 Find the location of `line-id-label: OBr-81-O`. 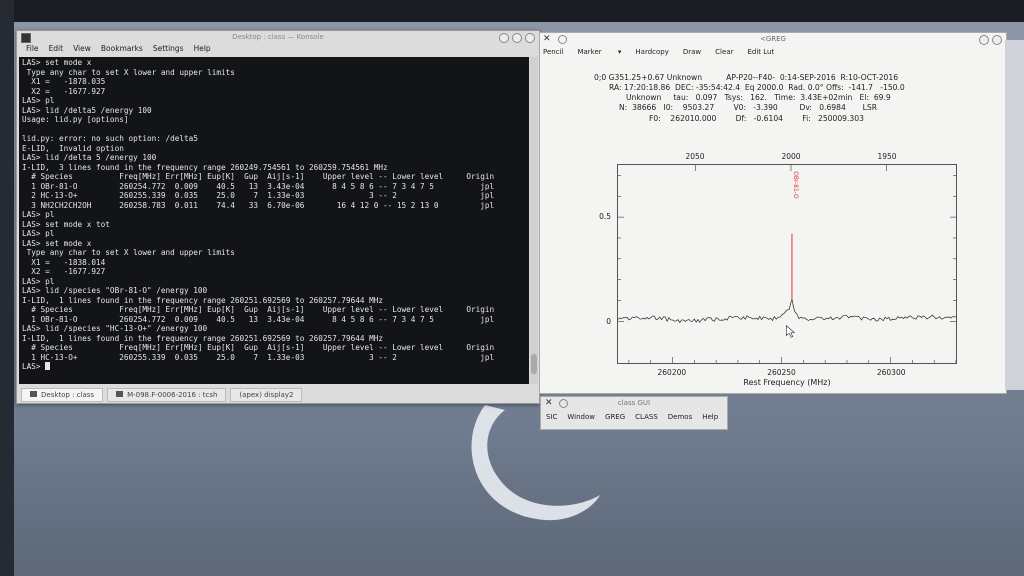

line-id-label: OBr-81-O is located at coordinates (795, 185).